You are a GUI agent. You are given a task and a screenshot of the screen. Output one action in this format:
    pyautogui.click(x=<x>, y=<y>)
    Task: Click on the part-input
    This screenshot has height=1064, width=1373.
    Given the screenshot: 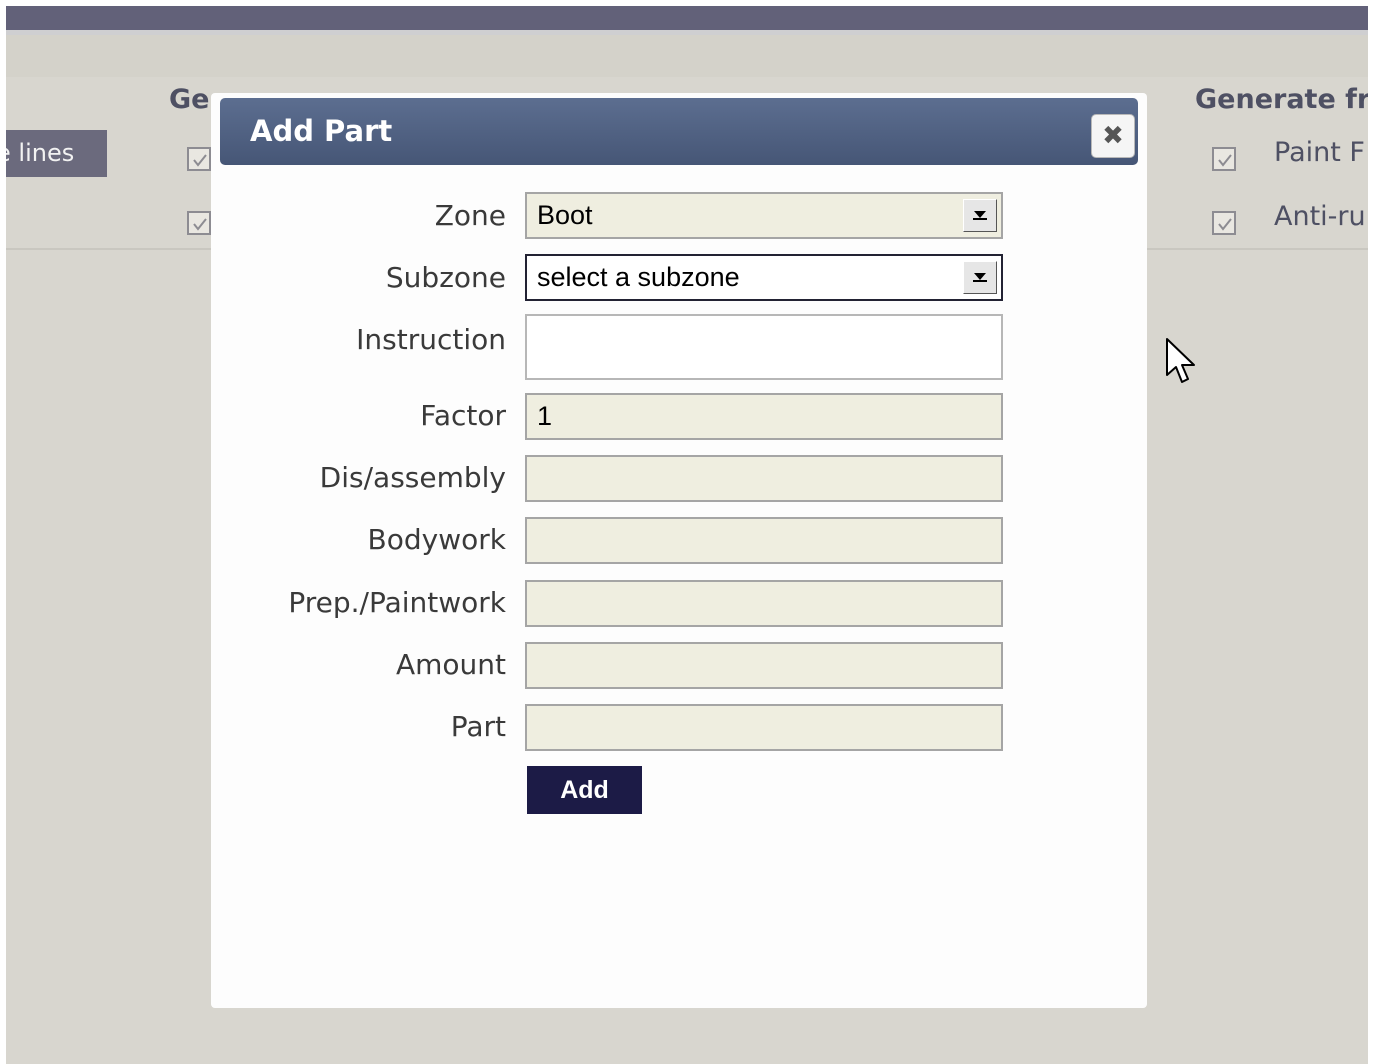 What is the action you would take?
    pyautogui.click(x=764, y=727)
    